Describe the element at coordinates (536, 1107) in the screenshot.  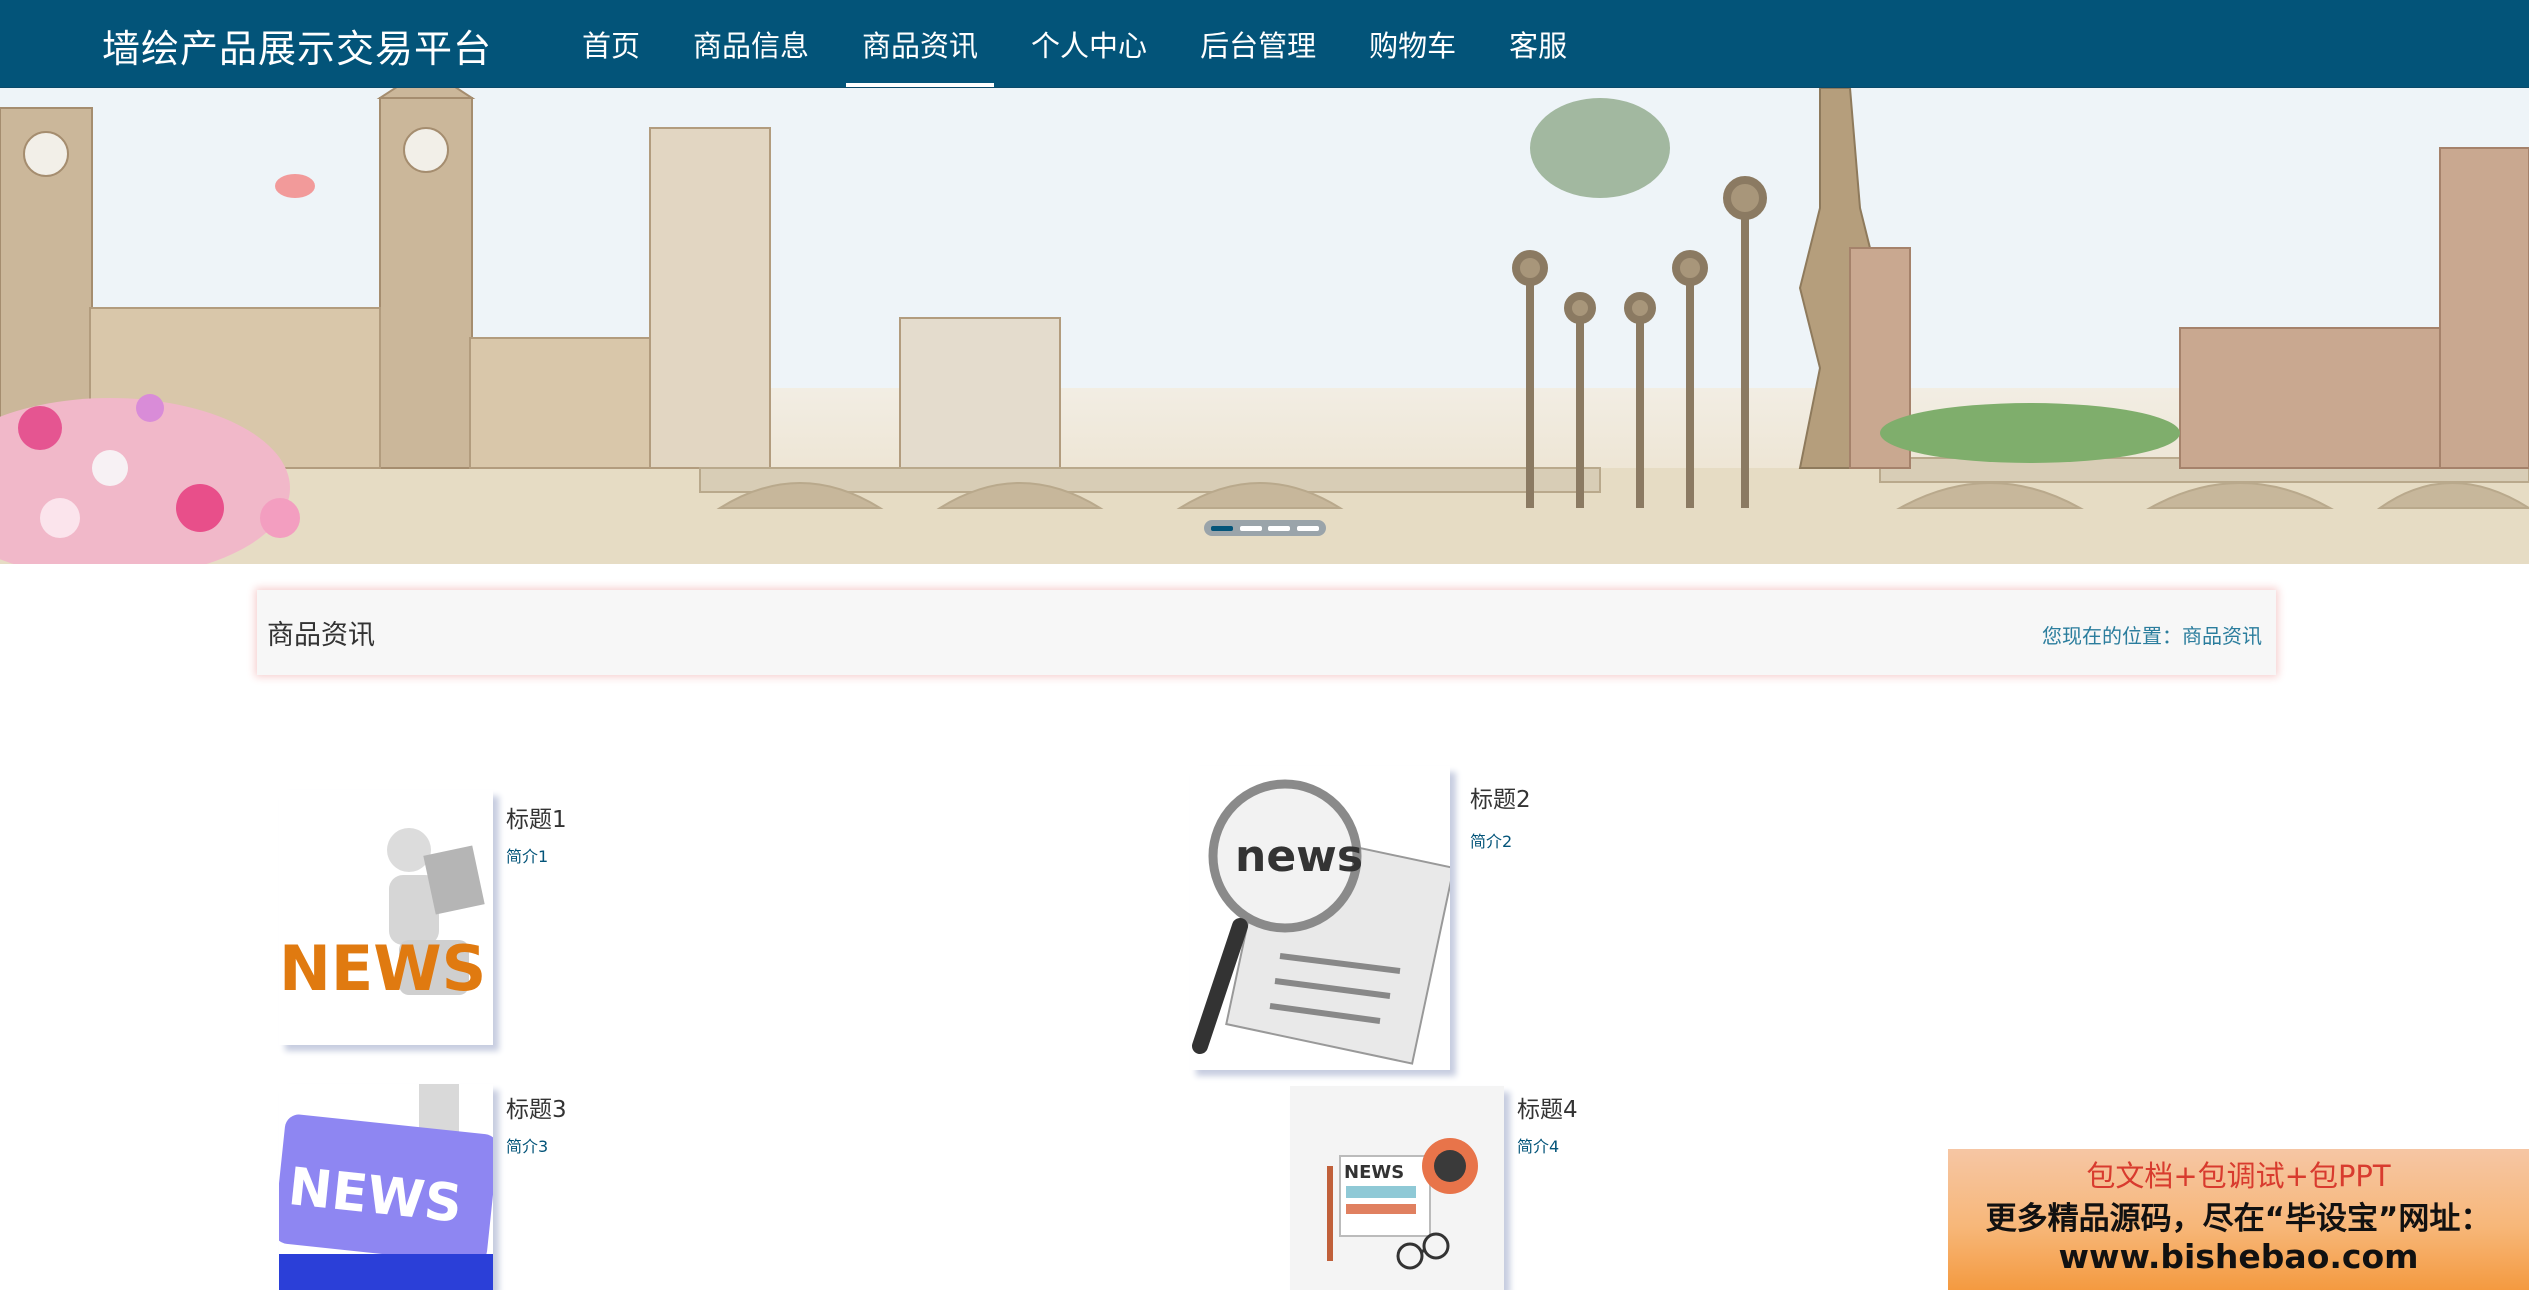
I see `news-title-3: 标题3` at that location.